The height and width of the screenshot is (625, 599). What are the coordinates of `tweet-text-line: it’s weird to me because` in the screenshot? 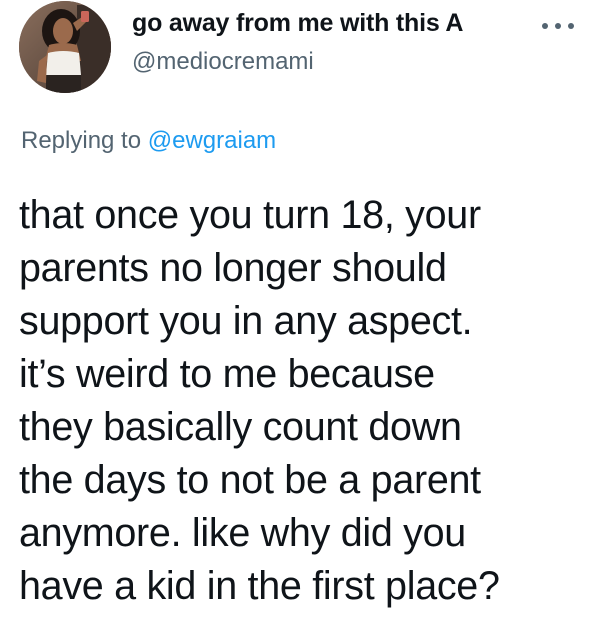 It's located at (227, 374).